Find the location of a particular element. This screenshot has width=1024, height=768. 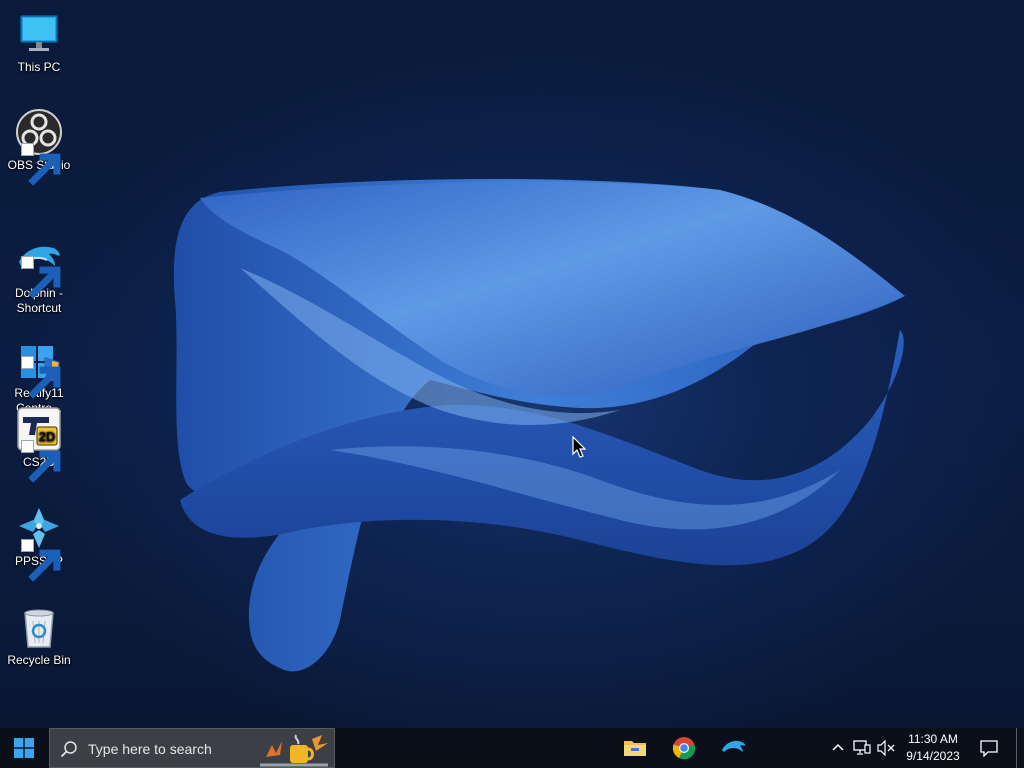

show-desktop-button is located at coordinates (1020, 748).